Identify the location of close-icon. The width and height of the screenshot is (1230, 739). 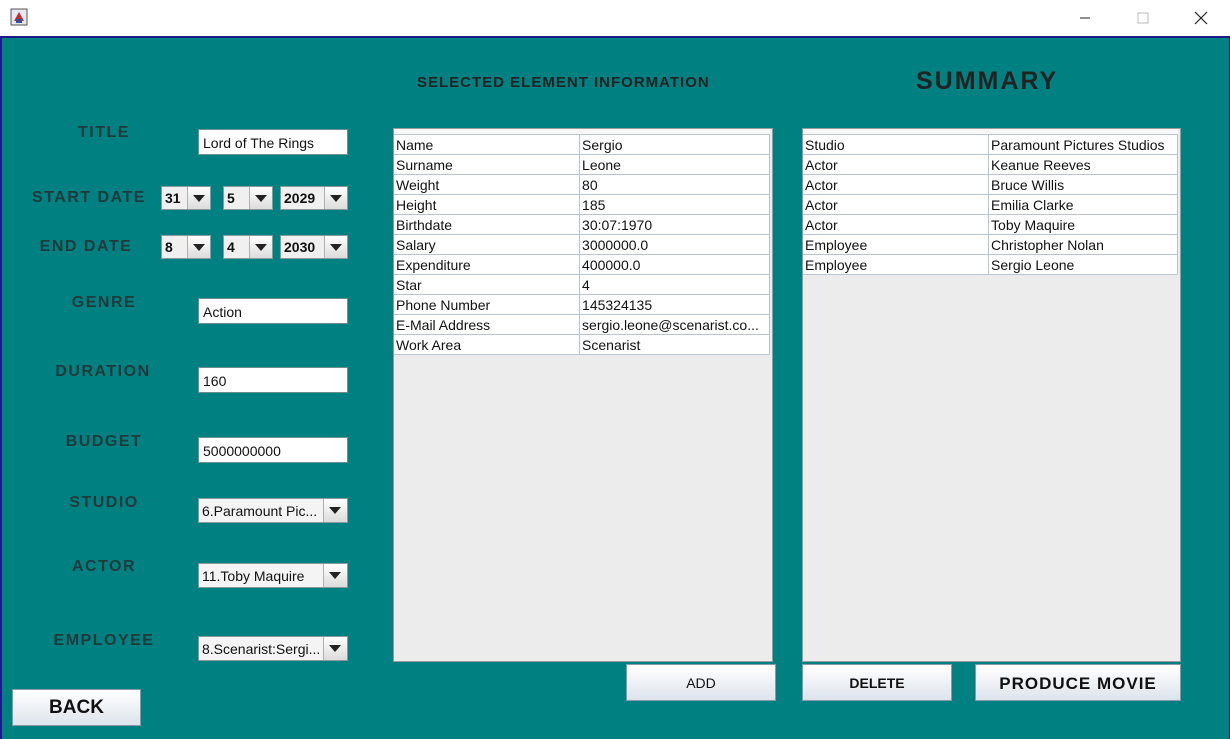
(1201, 18).